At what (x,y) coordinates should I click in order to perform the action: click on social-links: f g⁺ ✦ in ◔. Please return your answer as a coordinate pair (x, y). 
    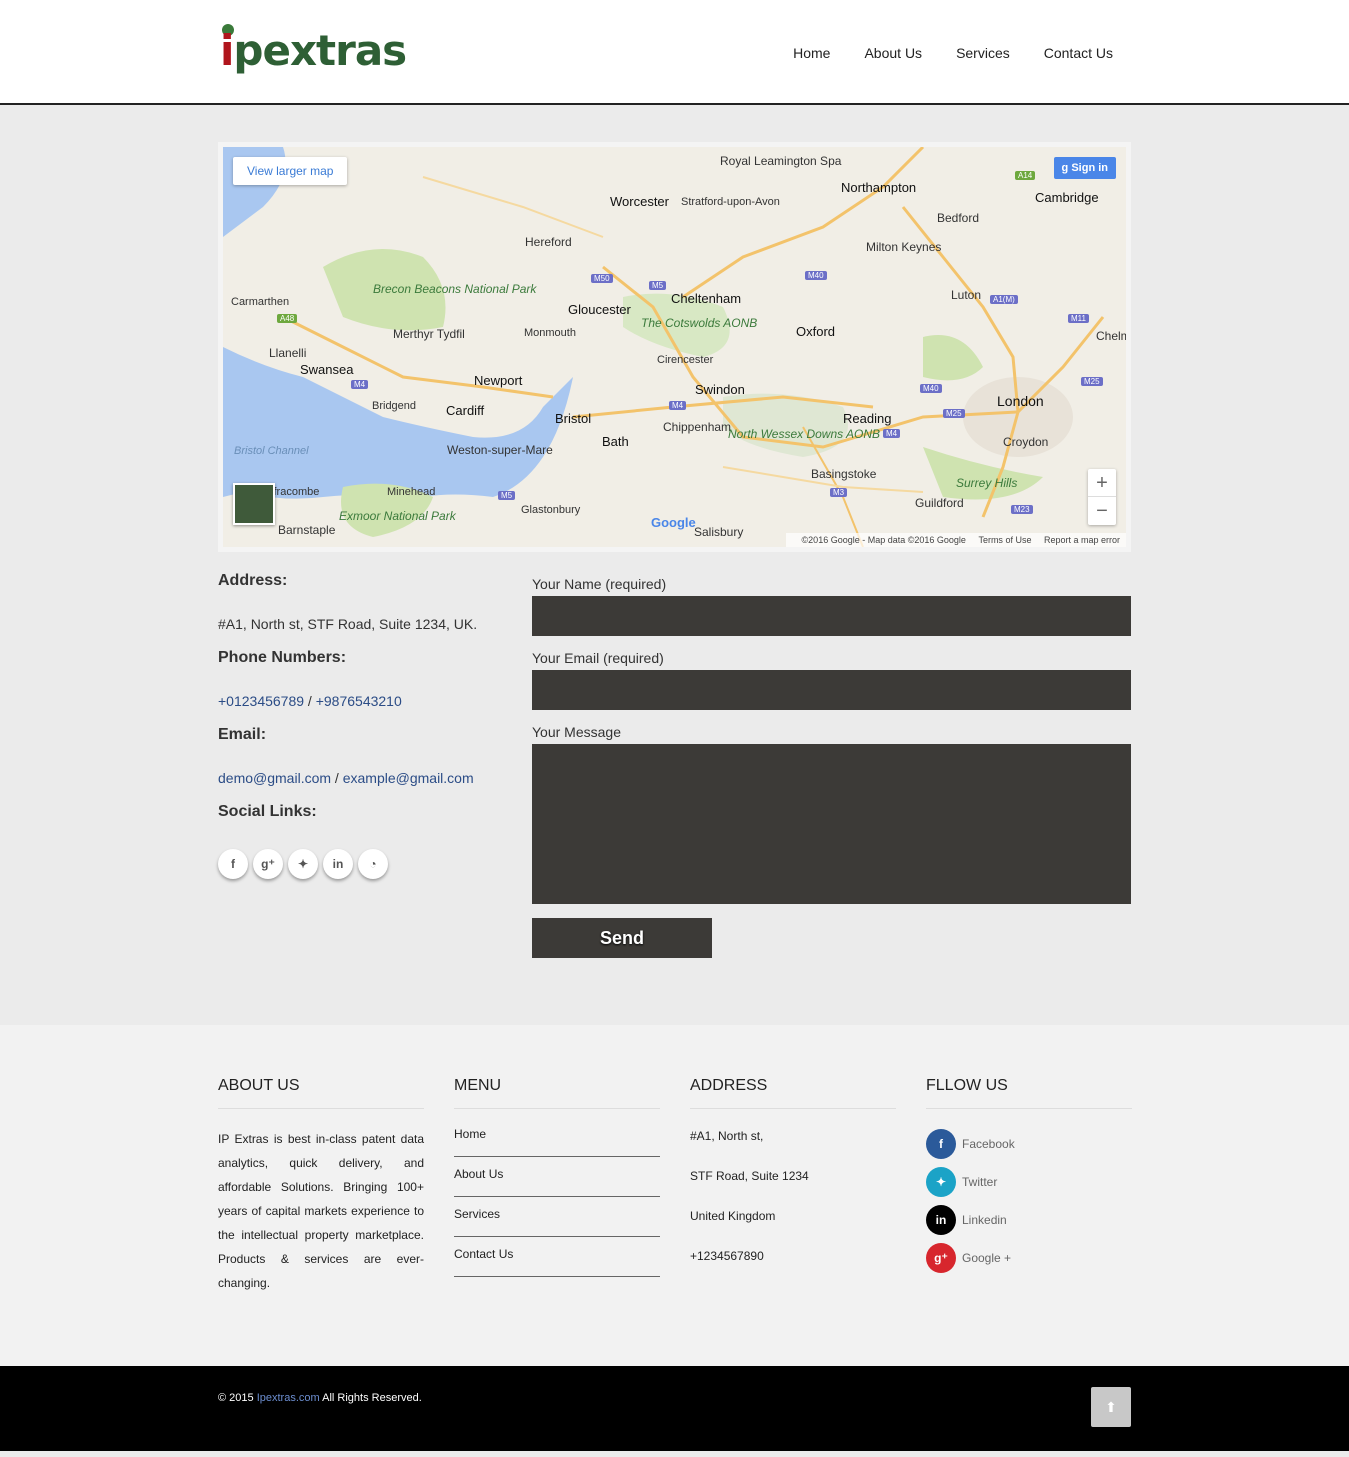
    Looking at the image, I should click on (363, 864).